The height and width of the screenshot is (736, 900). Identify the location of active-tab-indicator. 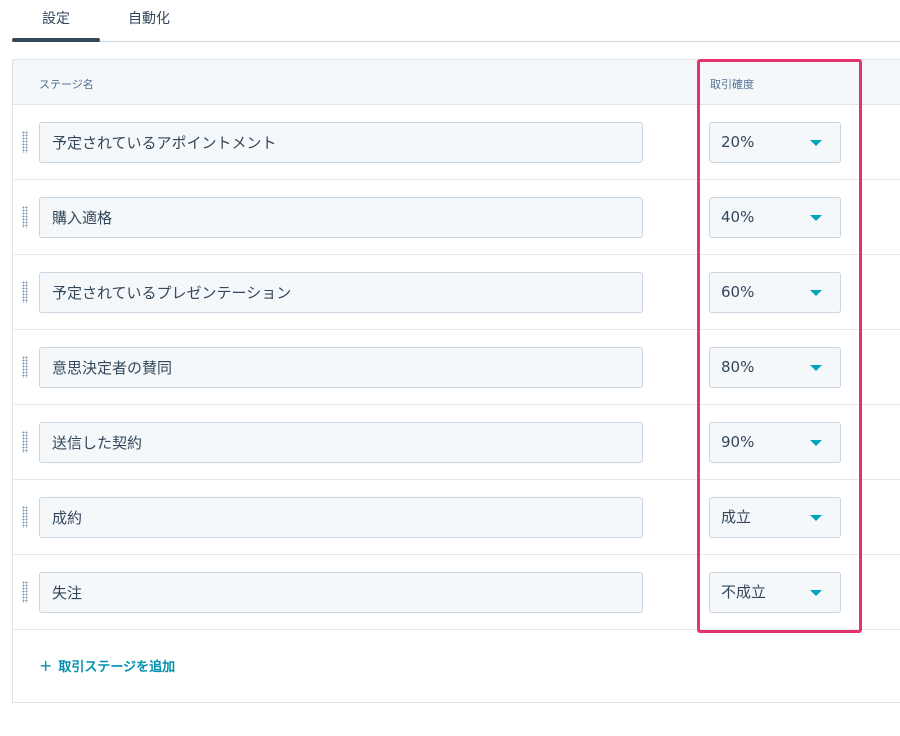
(56, 40).